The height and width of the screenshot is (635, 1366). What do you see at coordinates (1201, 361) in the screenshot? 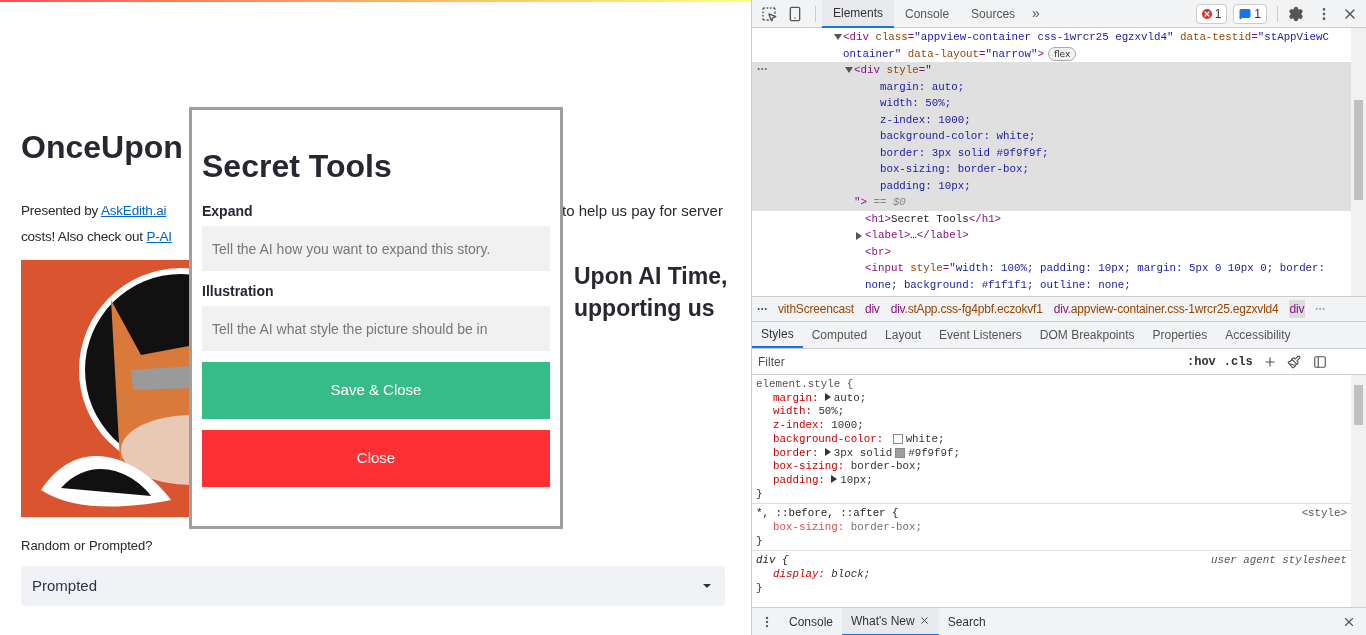
I see `filter-toggle: :hov` at bounding box center [1201, 361].